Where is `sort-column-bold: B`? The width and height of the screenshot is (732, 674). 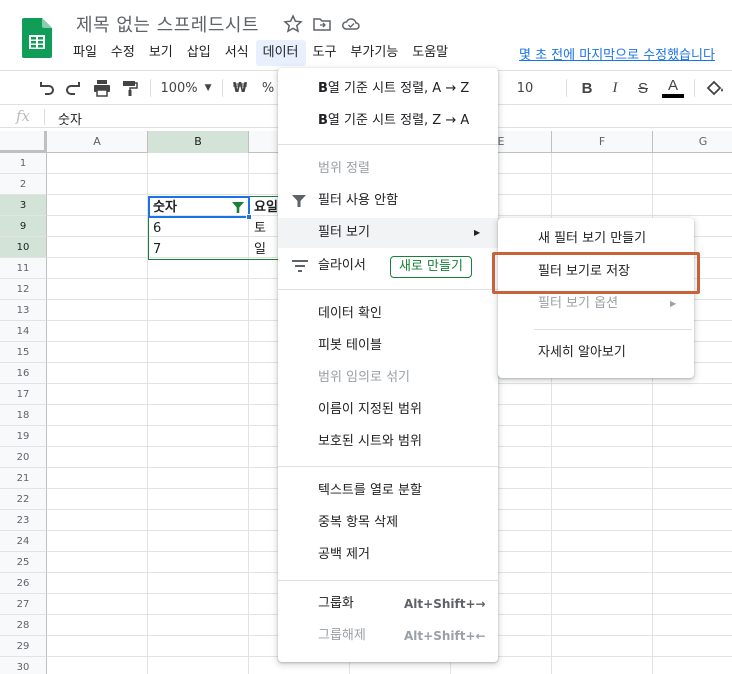 sort-column-bold: B is located at coordinates (323, 120).